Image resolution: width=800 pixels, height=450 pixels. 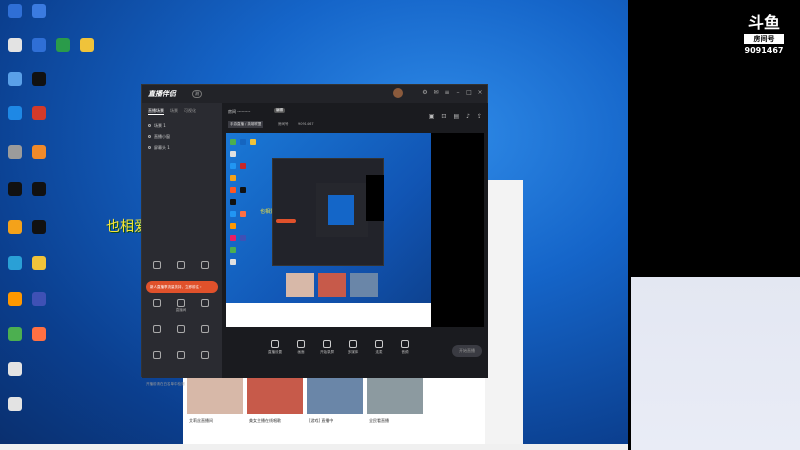 What do you see at coordinates (379, 347) in the screenshot?
I see `mic-button: 连麦` at bounding box center [379, 347].